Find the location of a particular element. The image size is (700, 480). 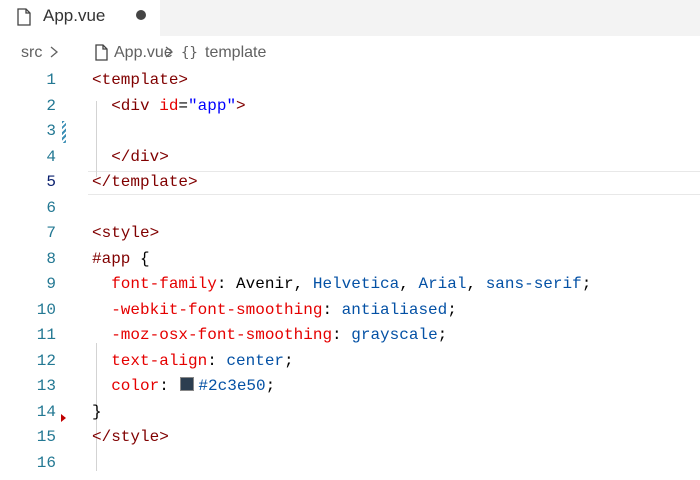

line-number: 8 is located at coordinates (51, 258).